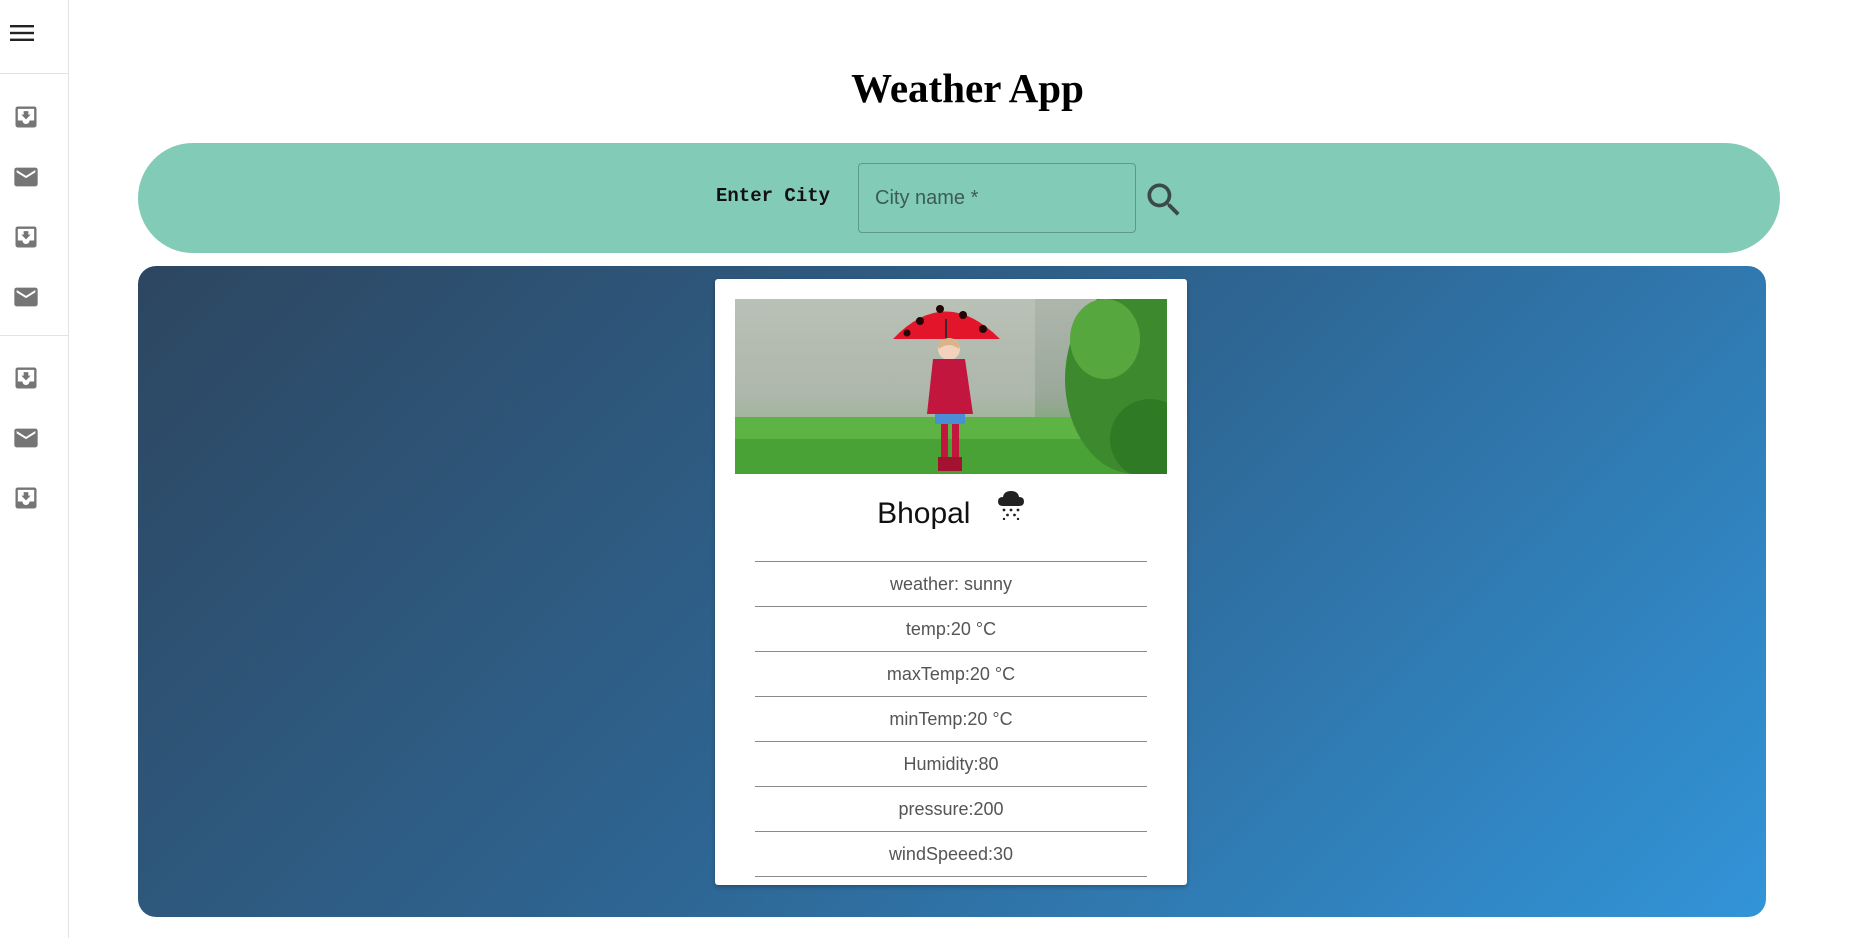  Describe the element at coordinates (951, 386) in the screenshot. I see `weather-photo` at that location.